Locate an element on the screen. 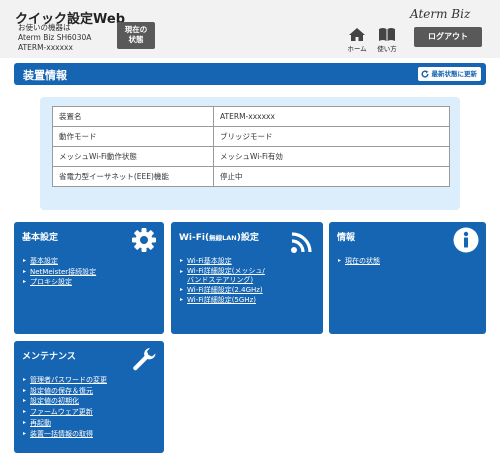 This screenshot has width=500, height=468. card-title: Wi-Fi(無線LAN)設定 is located at coordinates (219, 236).